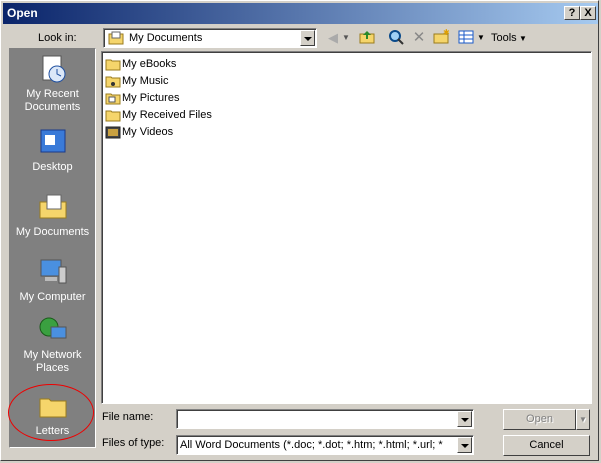  Describe the element at coordinates (167, 115) in the screenshot. I see `file-name: My Received Files` at that location.